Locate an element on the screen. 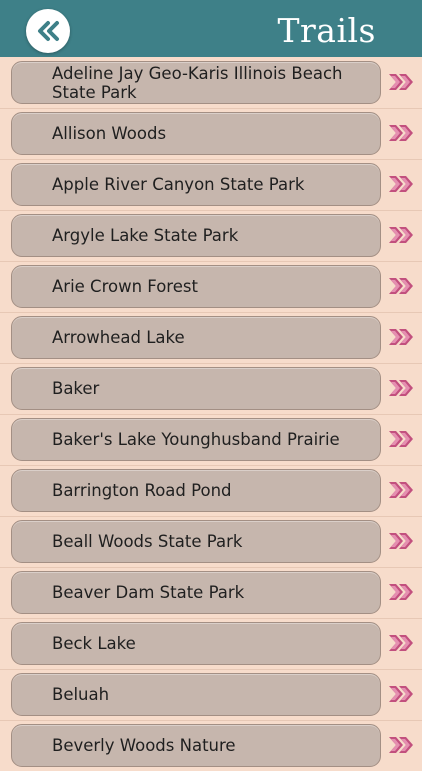  list-item: Argyle Lake State Park is located at coordinates (211, 236).